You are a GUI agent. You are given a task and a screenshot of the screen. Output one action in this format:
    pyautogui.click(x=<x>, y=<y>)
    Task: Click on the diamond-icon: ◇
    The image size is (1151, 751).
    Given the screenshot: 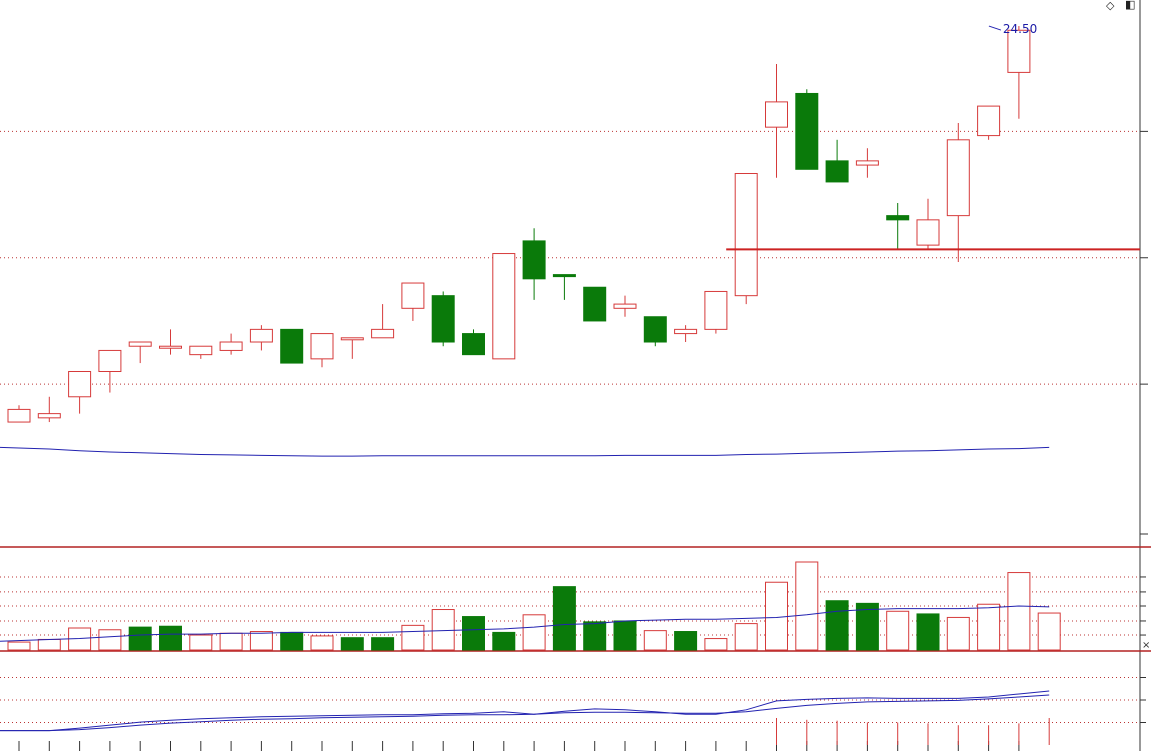 What is the action you would take?
    pyautogui.click(x=1110, y=6)
    